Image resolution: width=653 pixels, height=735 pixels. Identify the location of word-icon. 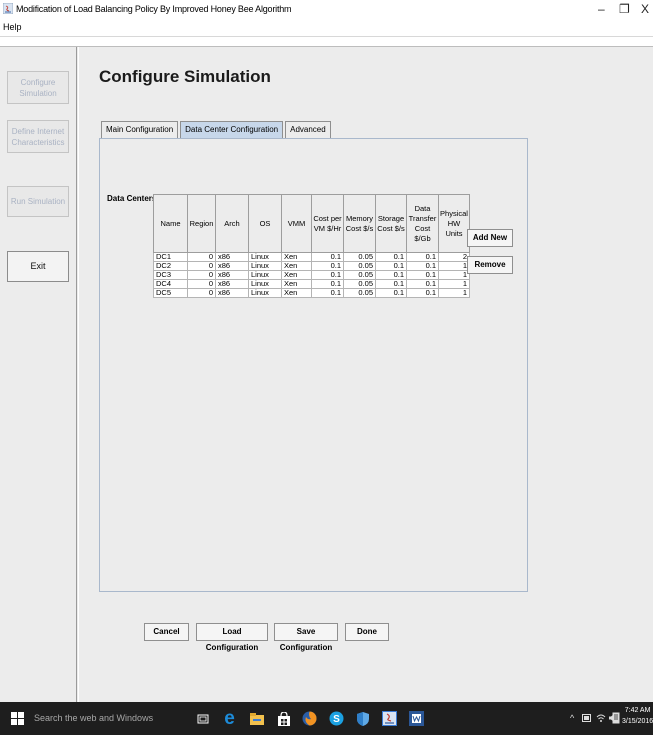
(416, 718).